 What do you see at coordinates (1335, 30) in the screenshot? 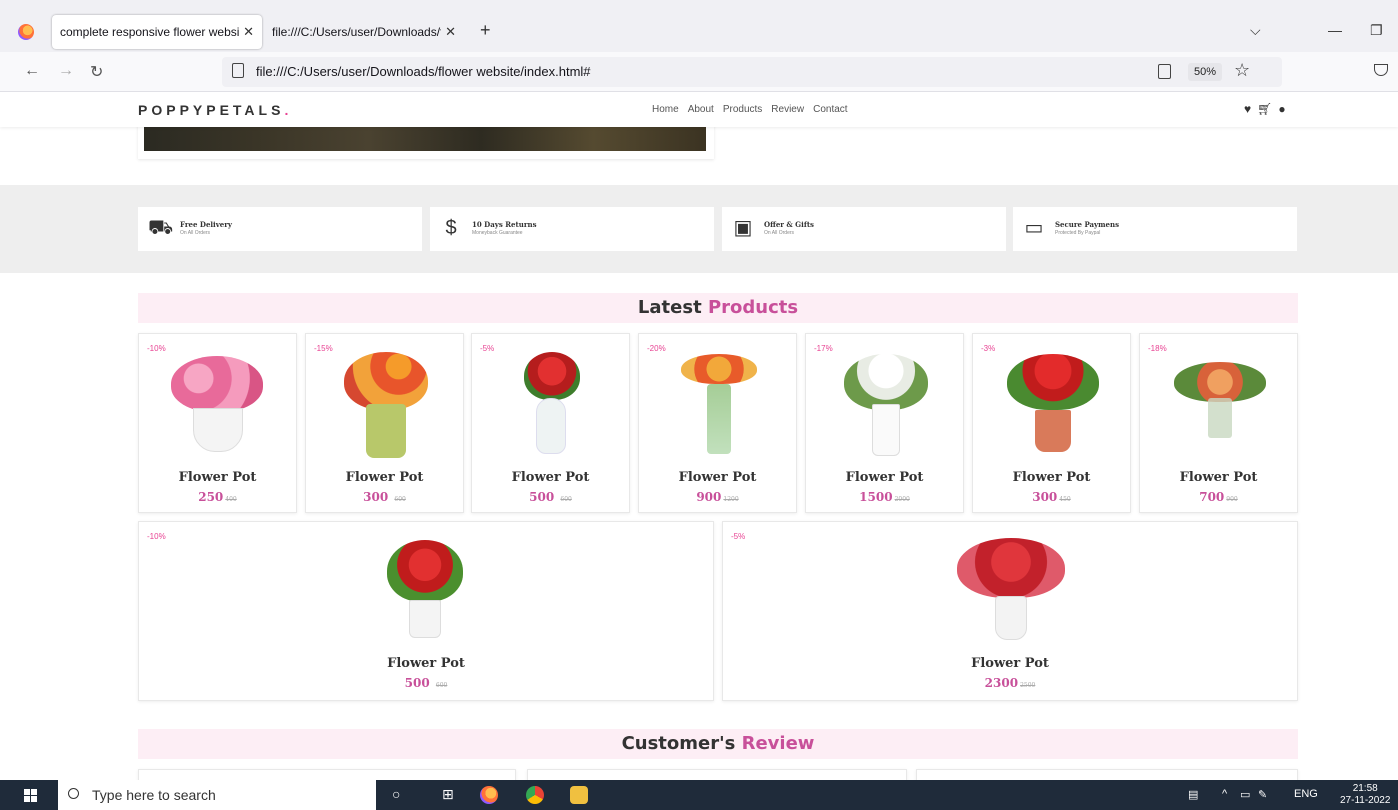
I see `minimize-icon: —` at bounding box center [1335, 30].